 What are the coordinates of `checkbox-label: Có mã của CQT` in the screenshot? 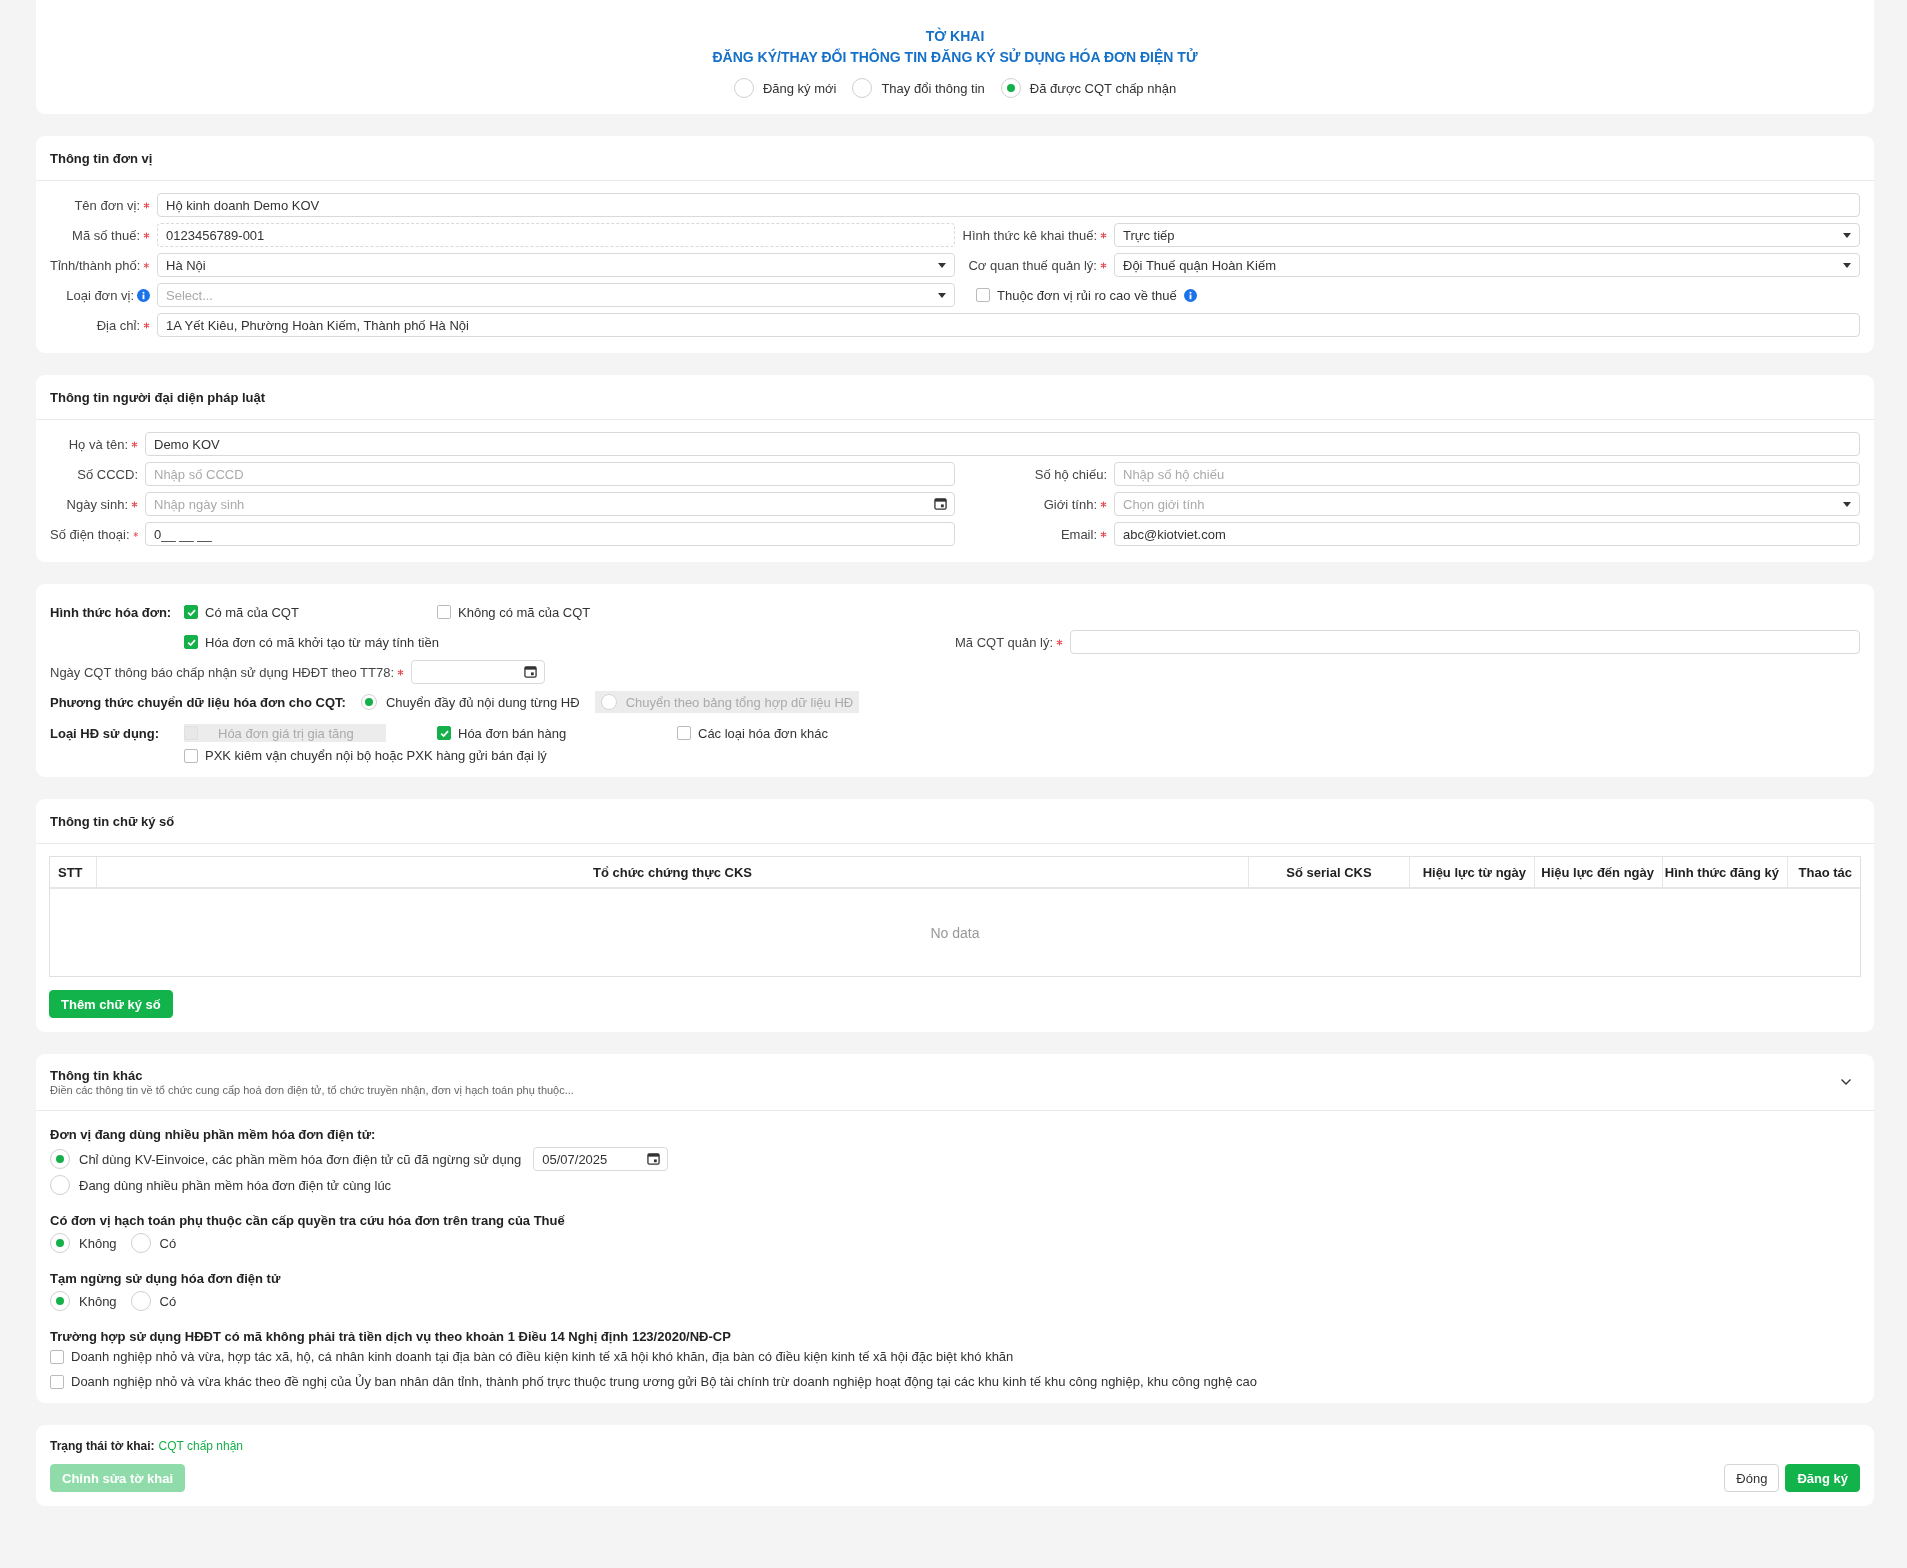 It's located at (252, 612).